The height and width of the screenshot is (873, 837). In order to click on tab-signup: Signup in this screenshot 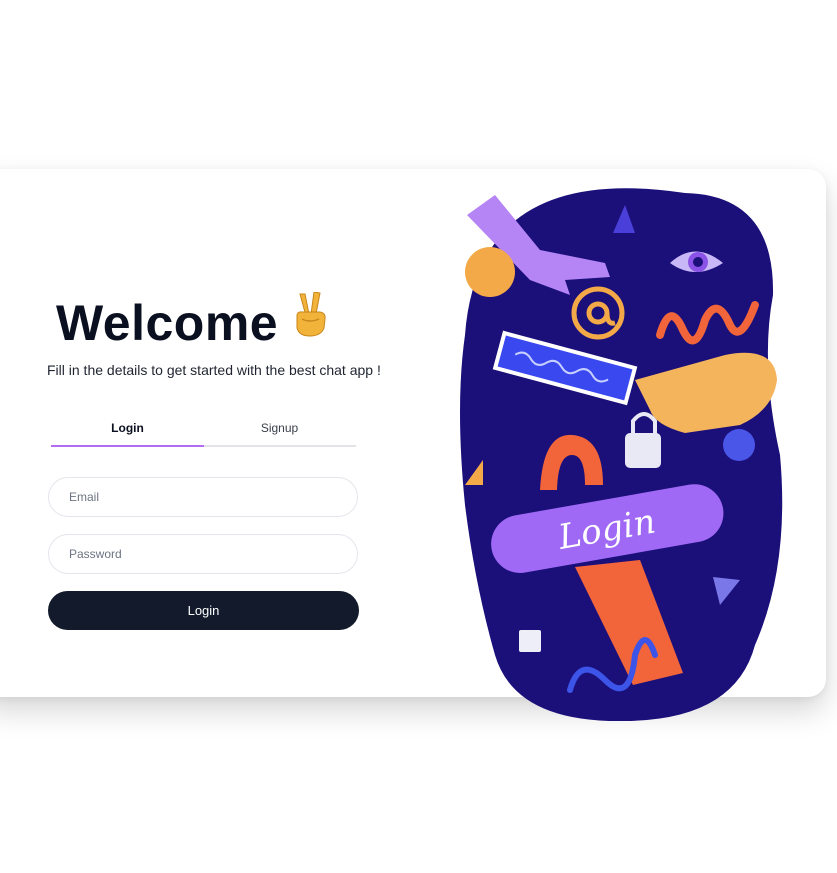, I will do `click(279, 427)`.